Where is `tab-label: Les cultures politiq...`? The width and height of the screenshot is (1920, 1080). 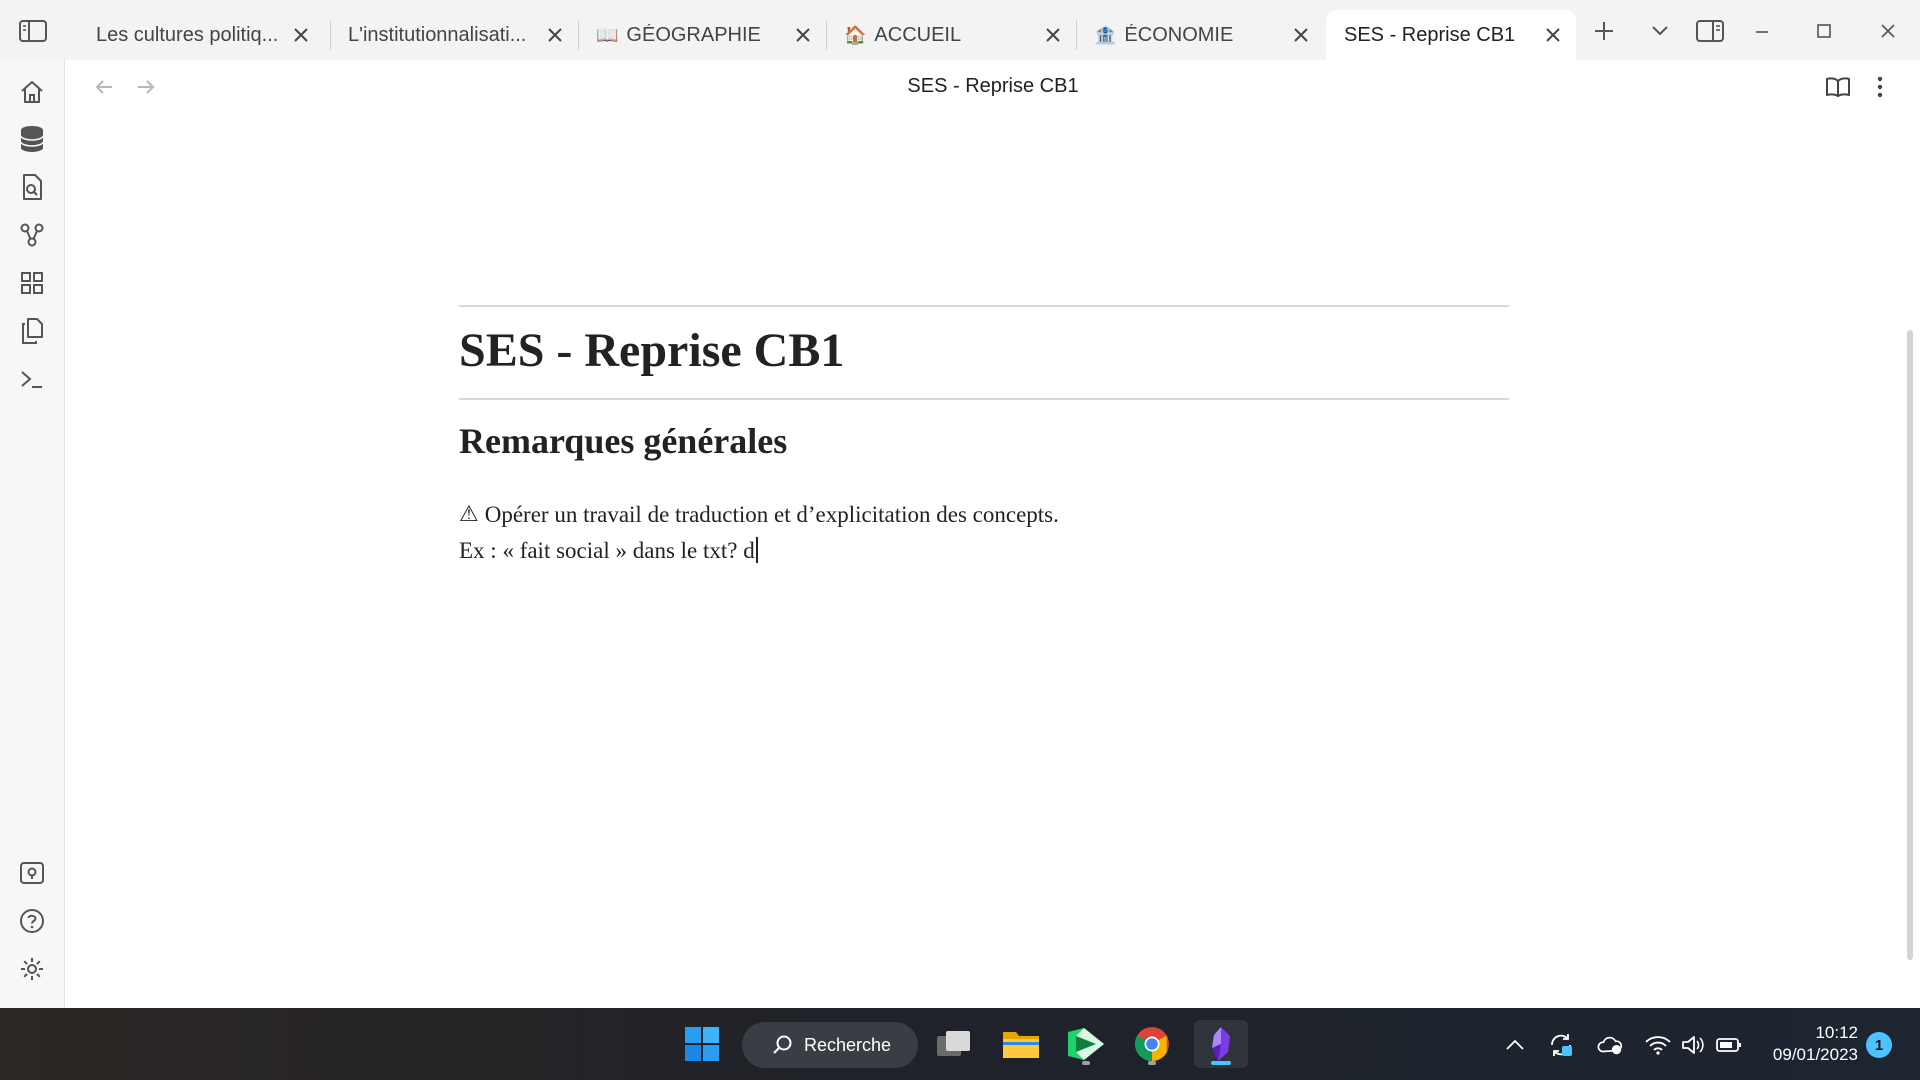 tab-label: Les cultures politiq... is located at coordinates (188, 35).